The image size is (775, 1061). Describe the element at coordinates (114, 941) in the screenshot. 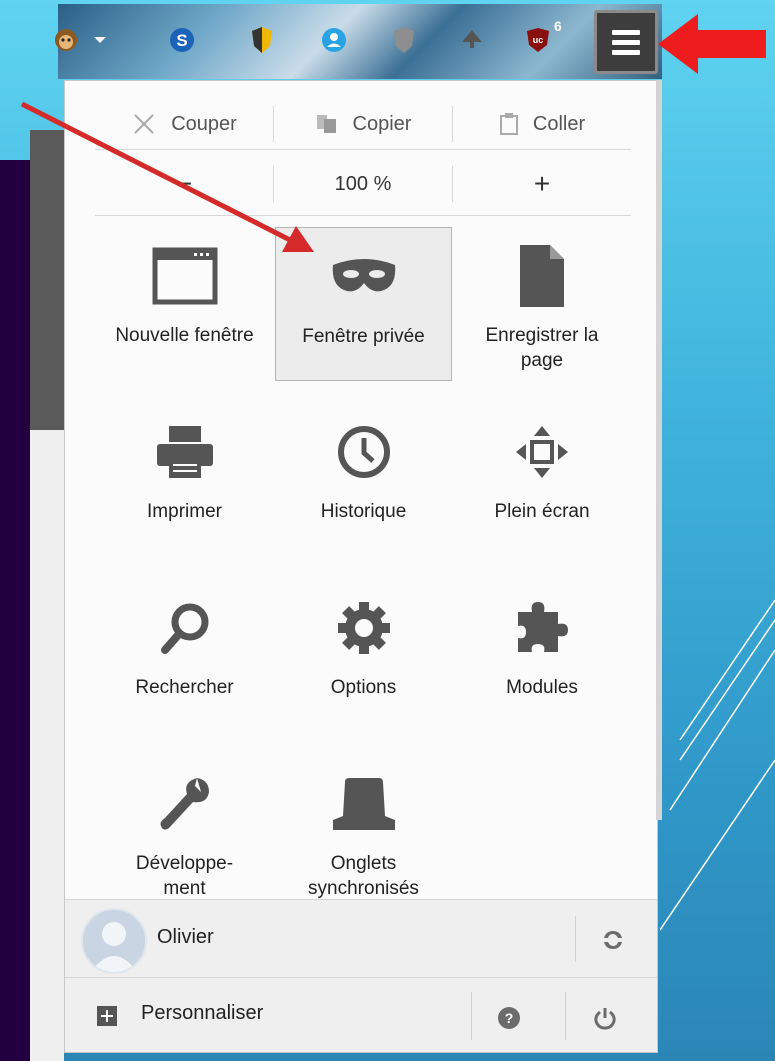

I see `avatar` at that location.